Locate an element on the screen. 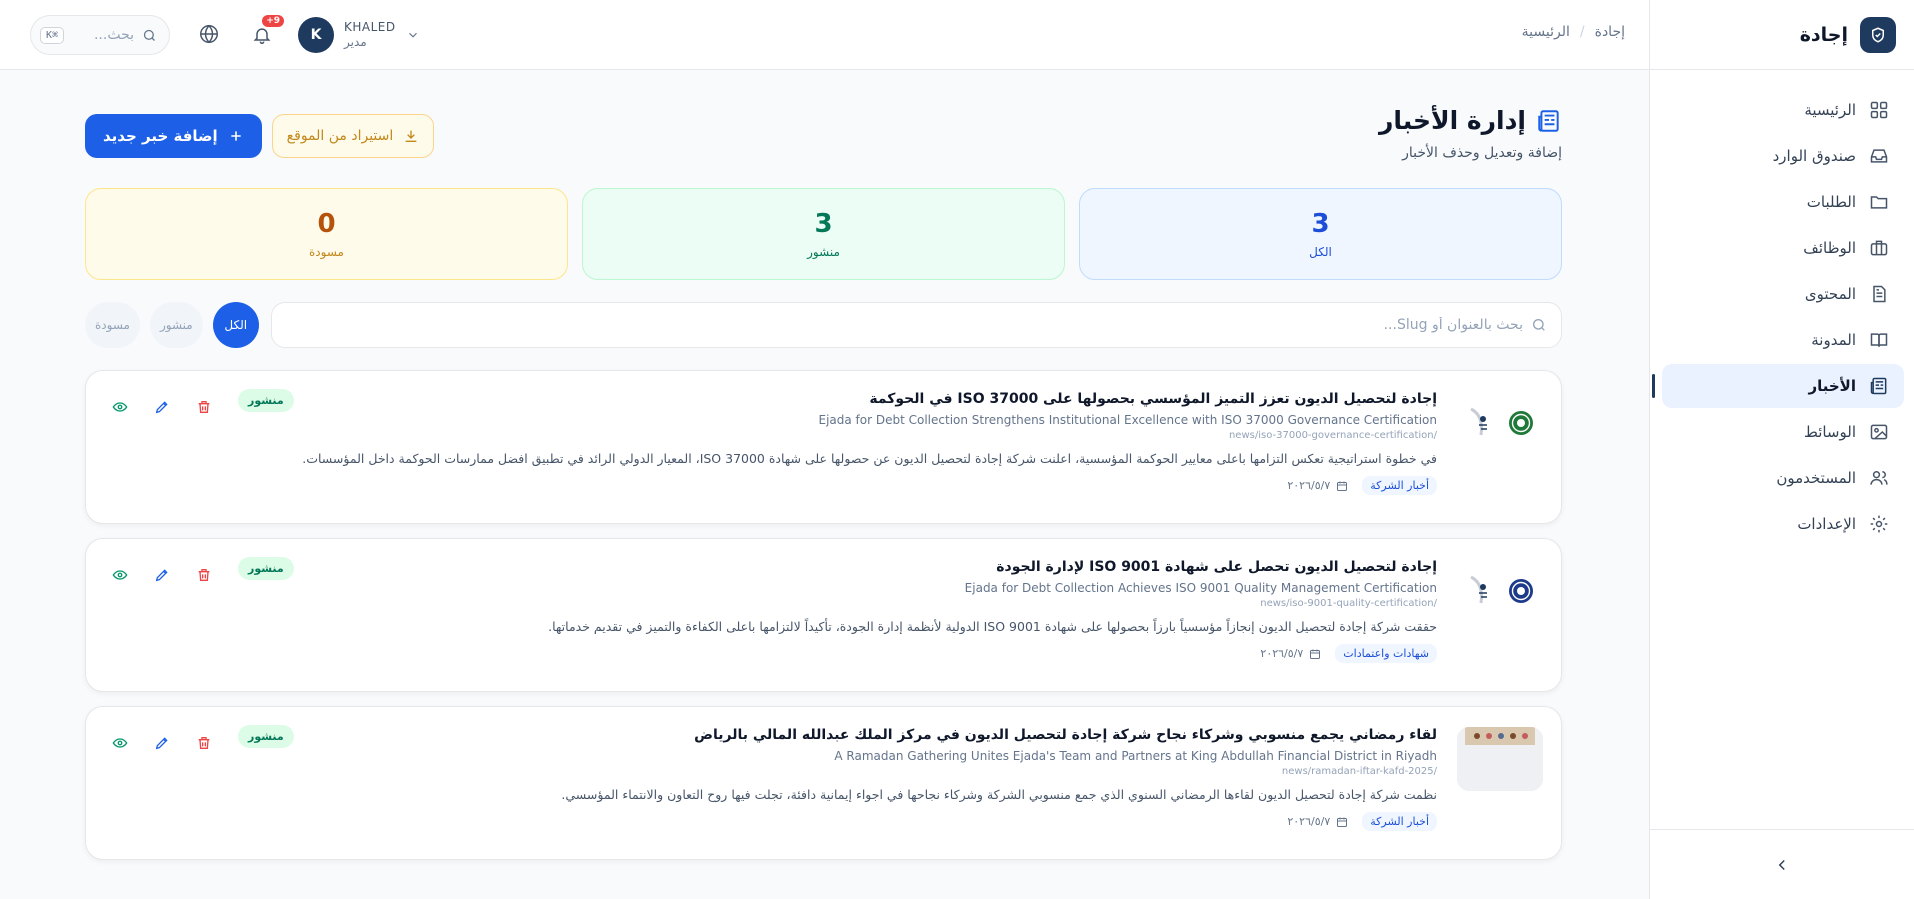  news-search-input is located at coordinates (904, 325).